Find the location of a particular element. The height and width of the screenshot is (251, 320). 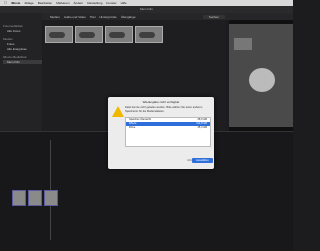

sidebar-group-label: iMovie-Mediathek is located at coordinates (15, 57).